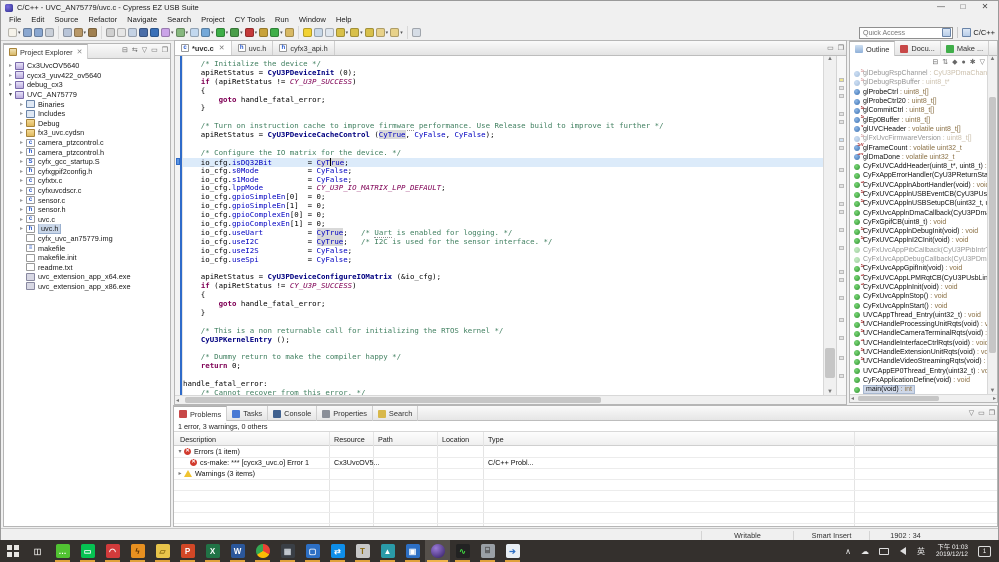 Image resolution: width=999 pixels, height=562 pixels. What do you see at coordinates (830, 48) in the screenshot?
I see `minimize-editor-icon: ▭` at bounding box center [830, 48].